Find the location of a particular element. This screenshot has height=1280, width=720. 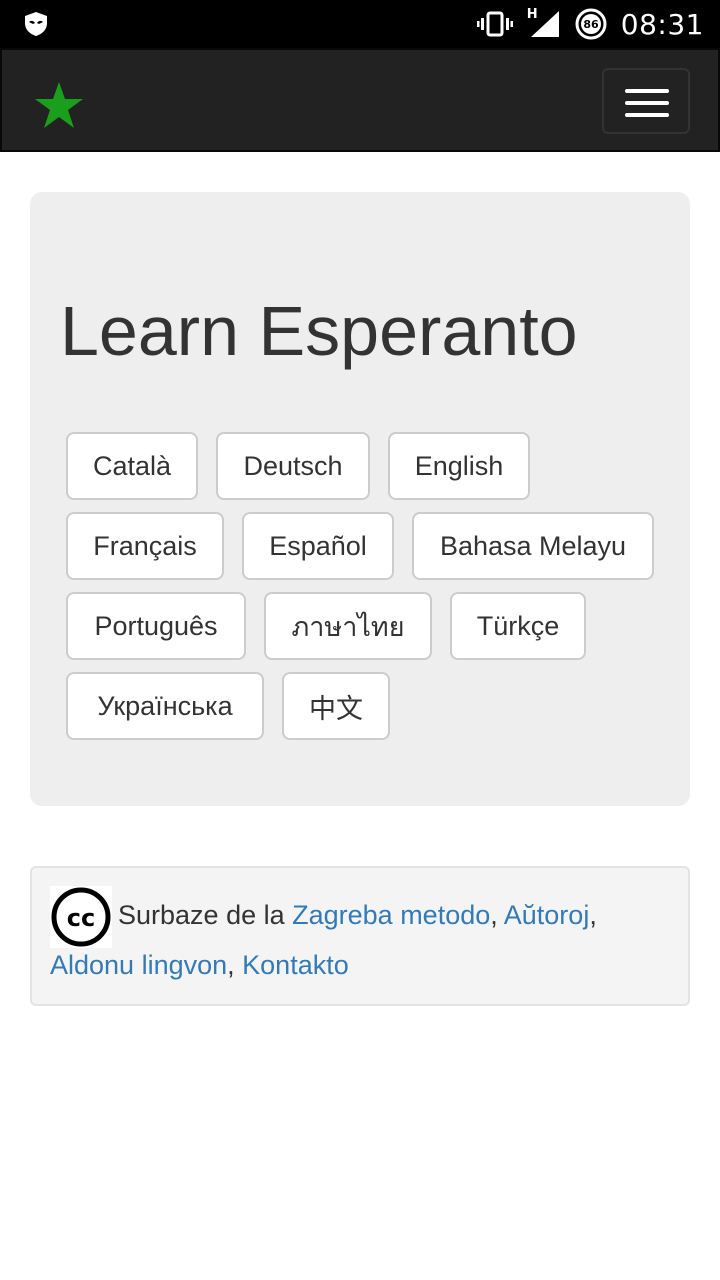

language-row: Català Deutsch English is located at coordinates (298, 466).